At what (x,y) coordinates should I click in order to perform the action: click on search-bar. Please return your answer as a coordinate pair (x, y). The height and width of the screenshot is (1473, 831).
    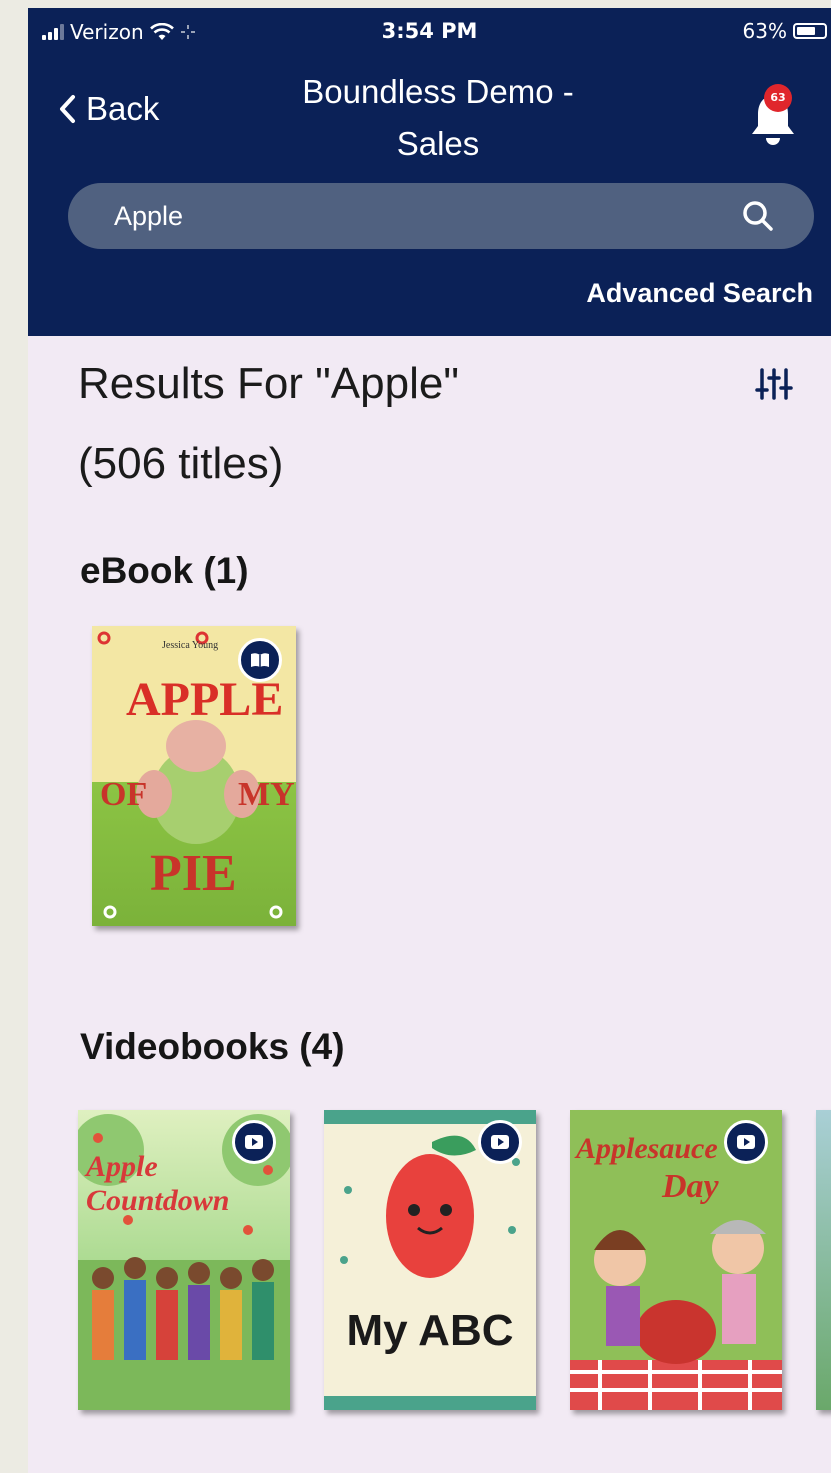
    Looking at the image, I should click on (441, 216).